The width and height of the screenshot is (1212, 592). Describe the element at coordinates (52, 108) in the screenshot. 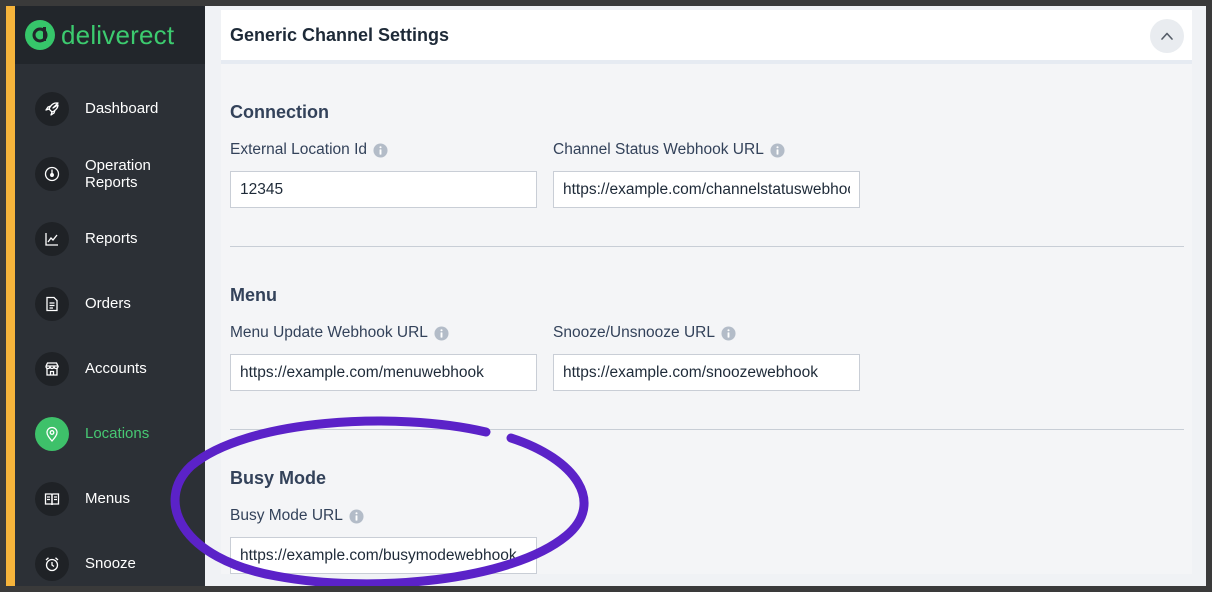

I see `rocket-icon` at that location.